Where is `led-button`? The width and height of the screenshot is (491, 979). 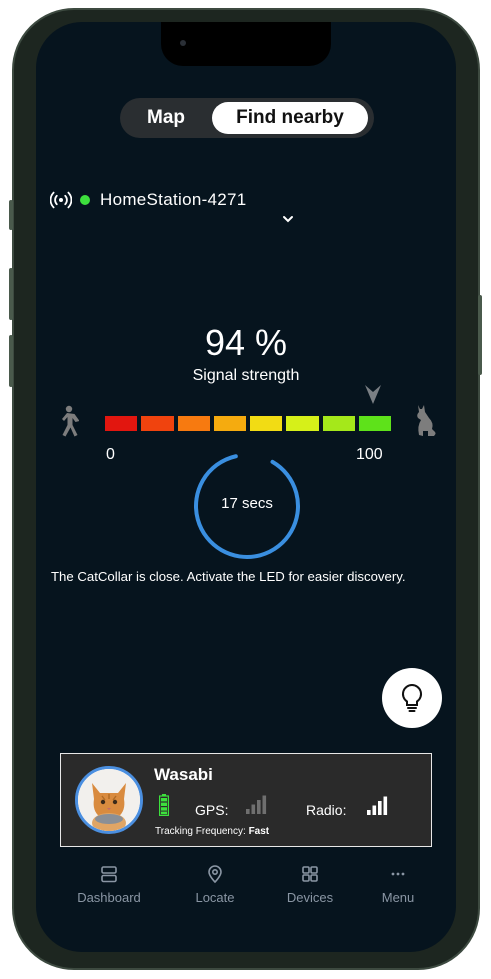
led-button is located at coordinates (412, 698).